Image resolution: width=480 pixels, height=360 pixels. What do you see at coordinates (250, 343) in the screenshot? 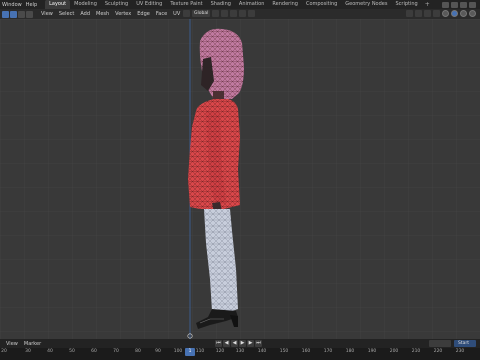
I see `next-keyframe-icon: ▶` at bounding box center [250, 343].